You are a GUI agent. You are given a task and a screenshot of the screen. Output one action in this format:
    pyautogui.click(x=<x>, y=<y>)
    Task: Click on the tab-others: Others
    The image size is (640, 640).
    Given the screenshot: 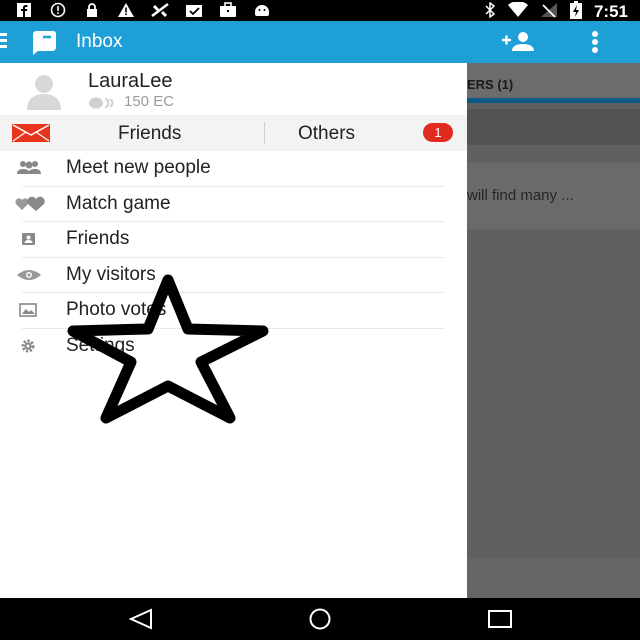 What is the action you would take?
    pyautogui.click(x=326, y=134)
    